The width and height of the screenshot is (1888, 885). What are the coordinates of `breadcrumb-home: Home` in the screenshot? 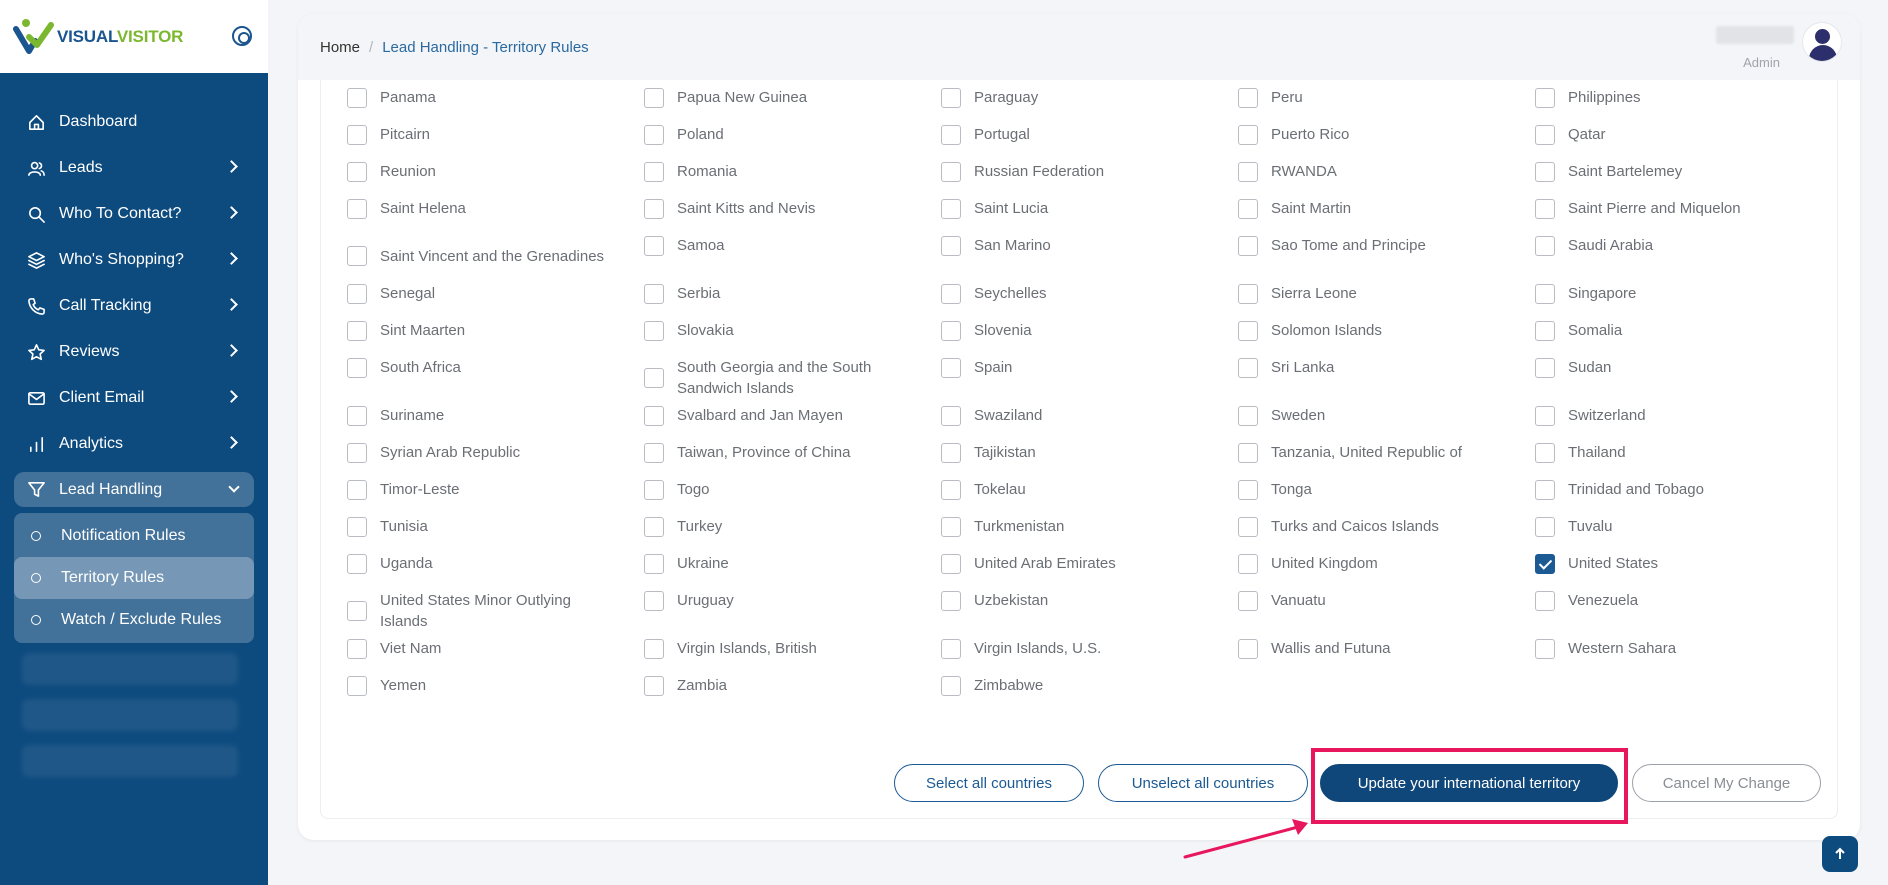 It's located at (340, 47).